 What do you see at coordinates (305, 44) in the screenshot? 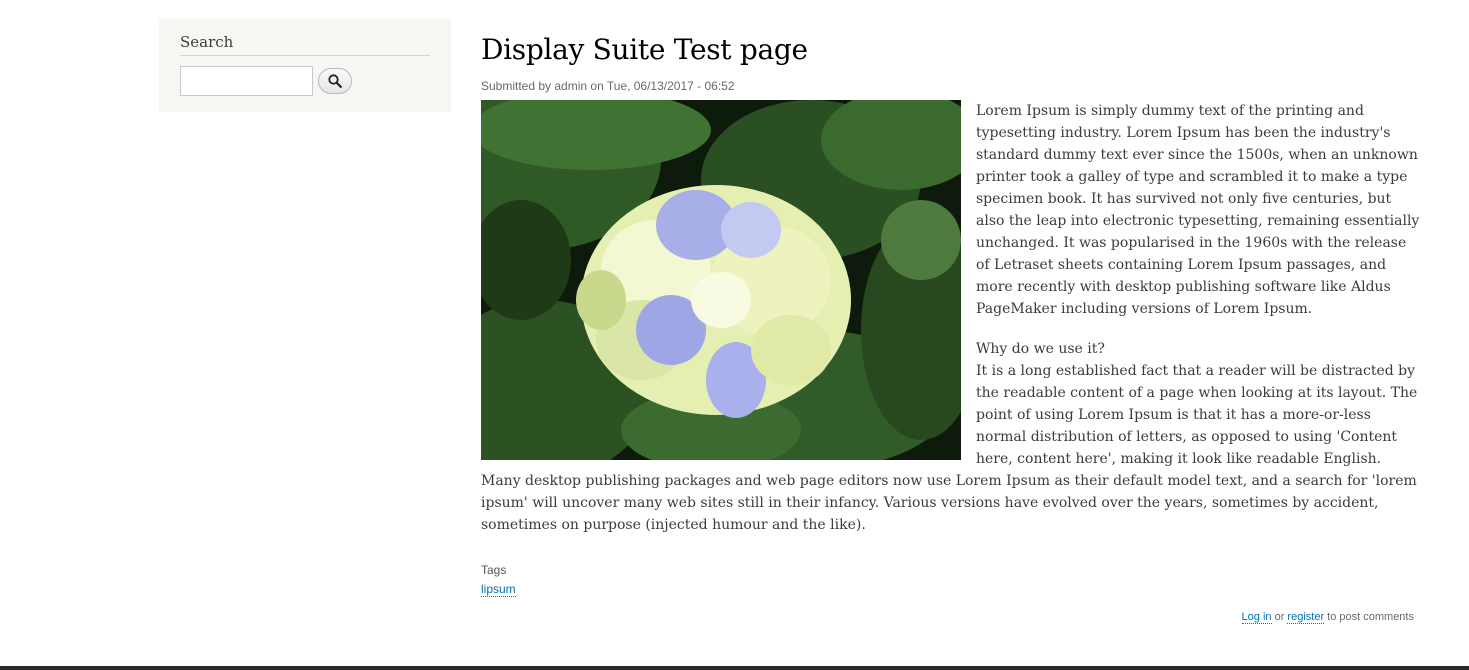
I see `search-block-title: Search` at bounding box center [305, 44].